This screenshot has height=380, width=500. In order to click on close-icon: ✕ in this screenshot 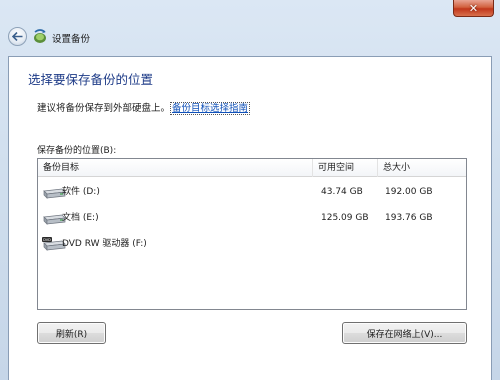, I will do `click(473, 8)`.